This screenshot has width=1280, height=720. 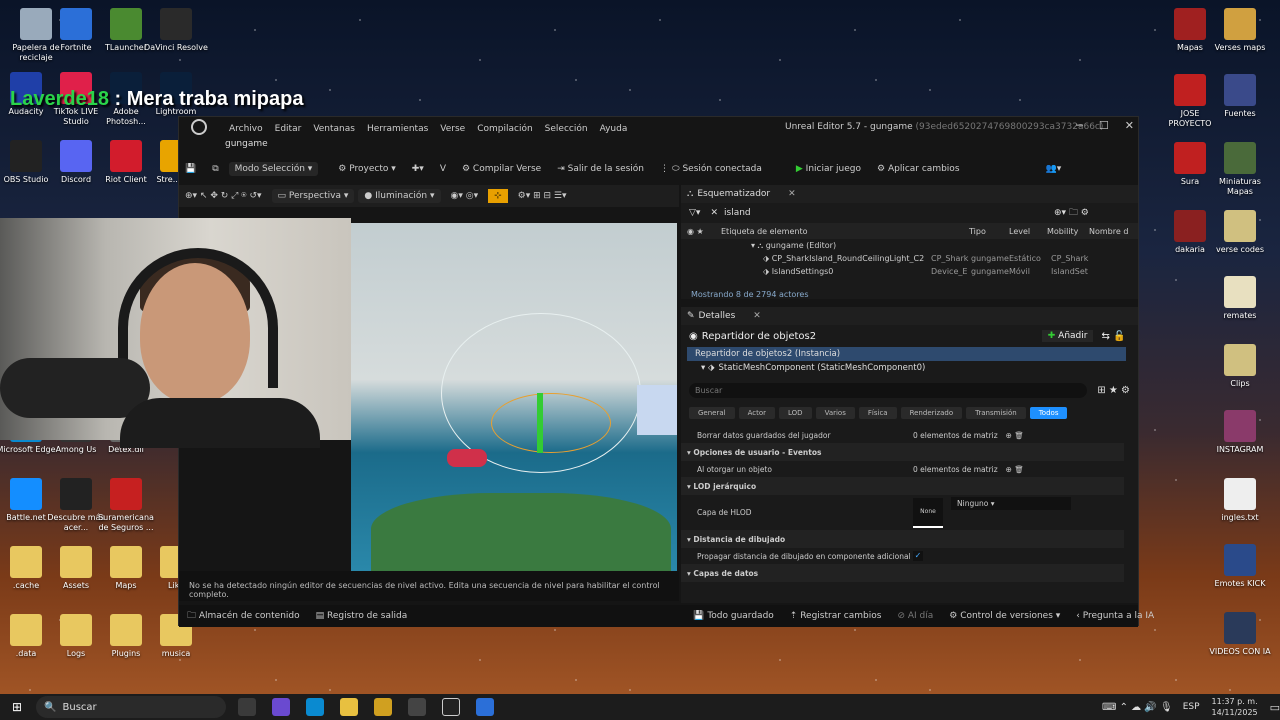 I want to click on save-icon: 💾, so click(x=190, y=169).